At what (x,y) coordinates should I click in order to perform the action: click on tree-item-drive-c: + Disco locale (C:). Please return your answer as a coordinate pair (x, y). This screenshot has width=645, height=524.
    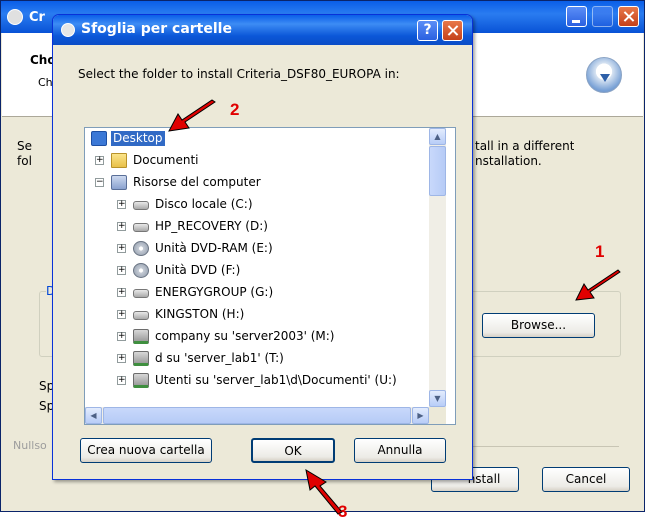
    Looking at the image, I should click on (258, 205).